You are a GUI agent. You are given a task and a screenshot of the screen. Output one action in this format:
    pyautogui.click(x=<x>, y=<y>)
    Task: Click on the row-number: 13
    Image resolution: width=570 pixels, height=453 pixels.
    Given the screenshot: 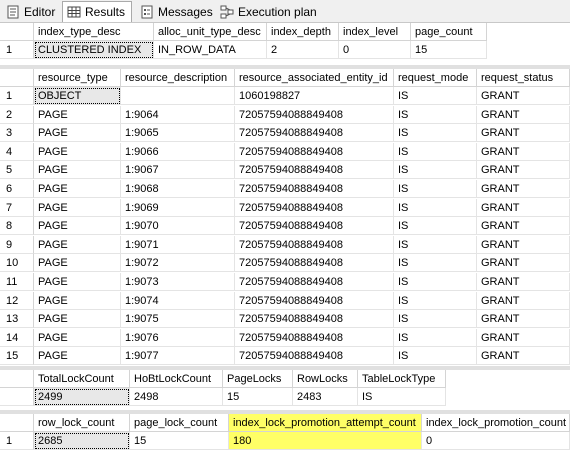 What is the action you would take?
    pyautogui.click(x=17, y=319)
    